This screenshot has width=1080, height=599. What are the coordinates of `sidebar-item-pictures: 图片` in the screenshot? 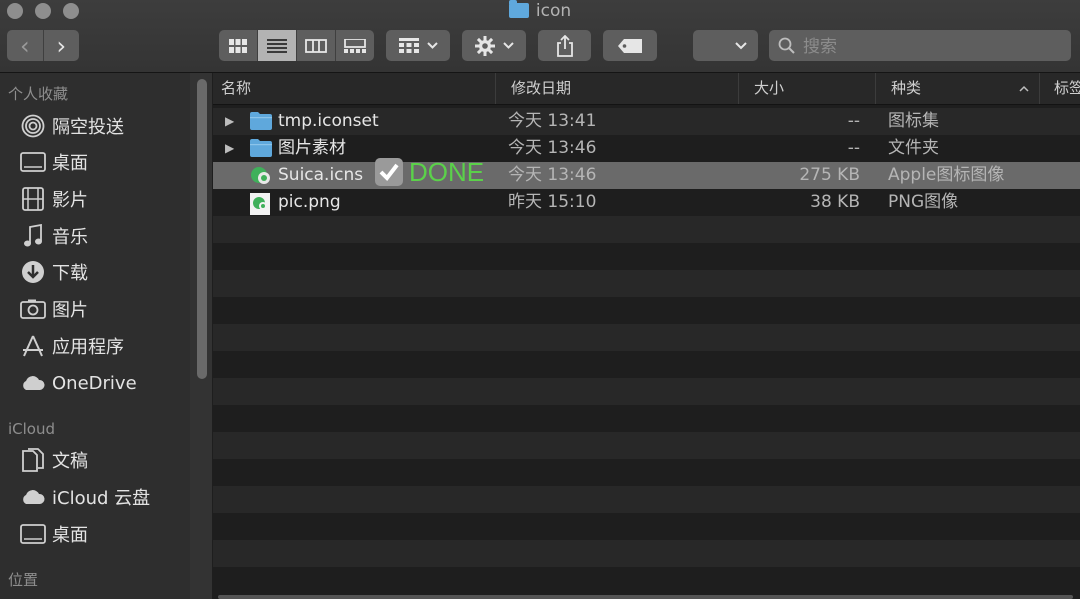 It's located at (54, 309).